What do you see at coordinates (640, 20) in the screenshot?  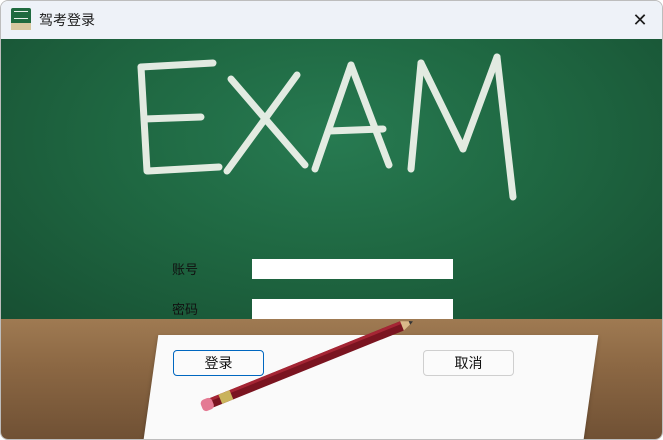 I see `close-icon: ✕` at bounding box center [640, 20].